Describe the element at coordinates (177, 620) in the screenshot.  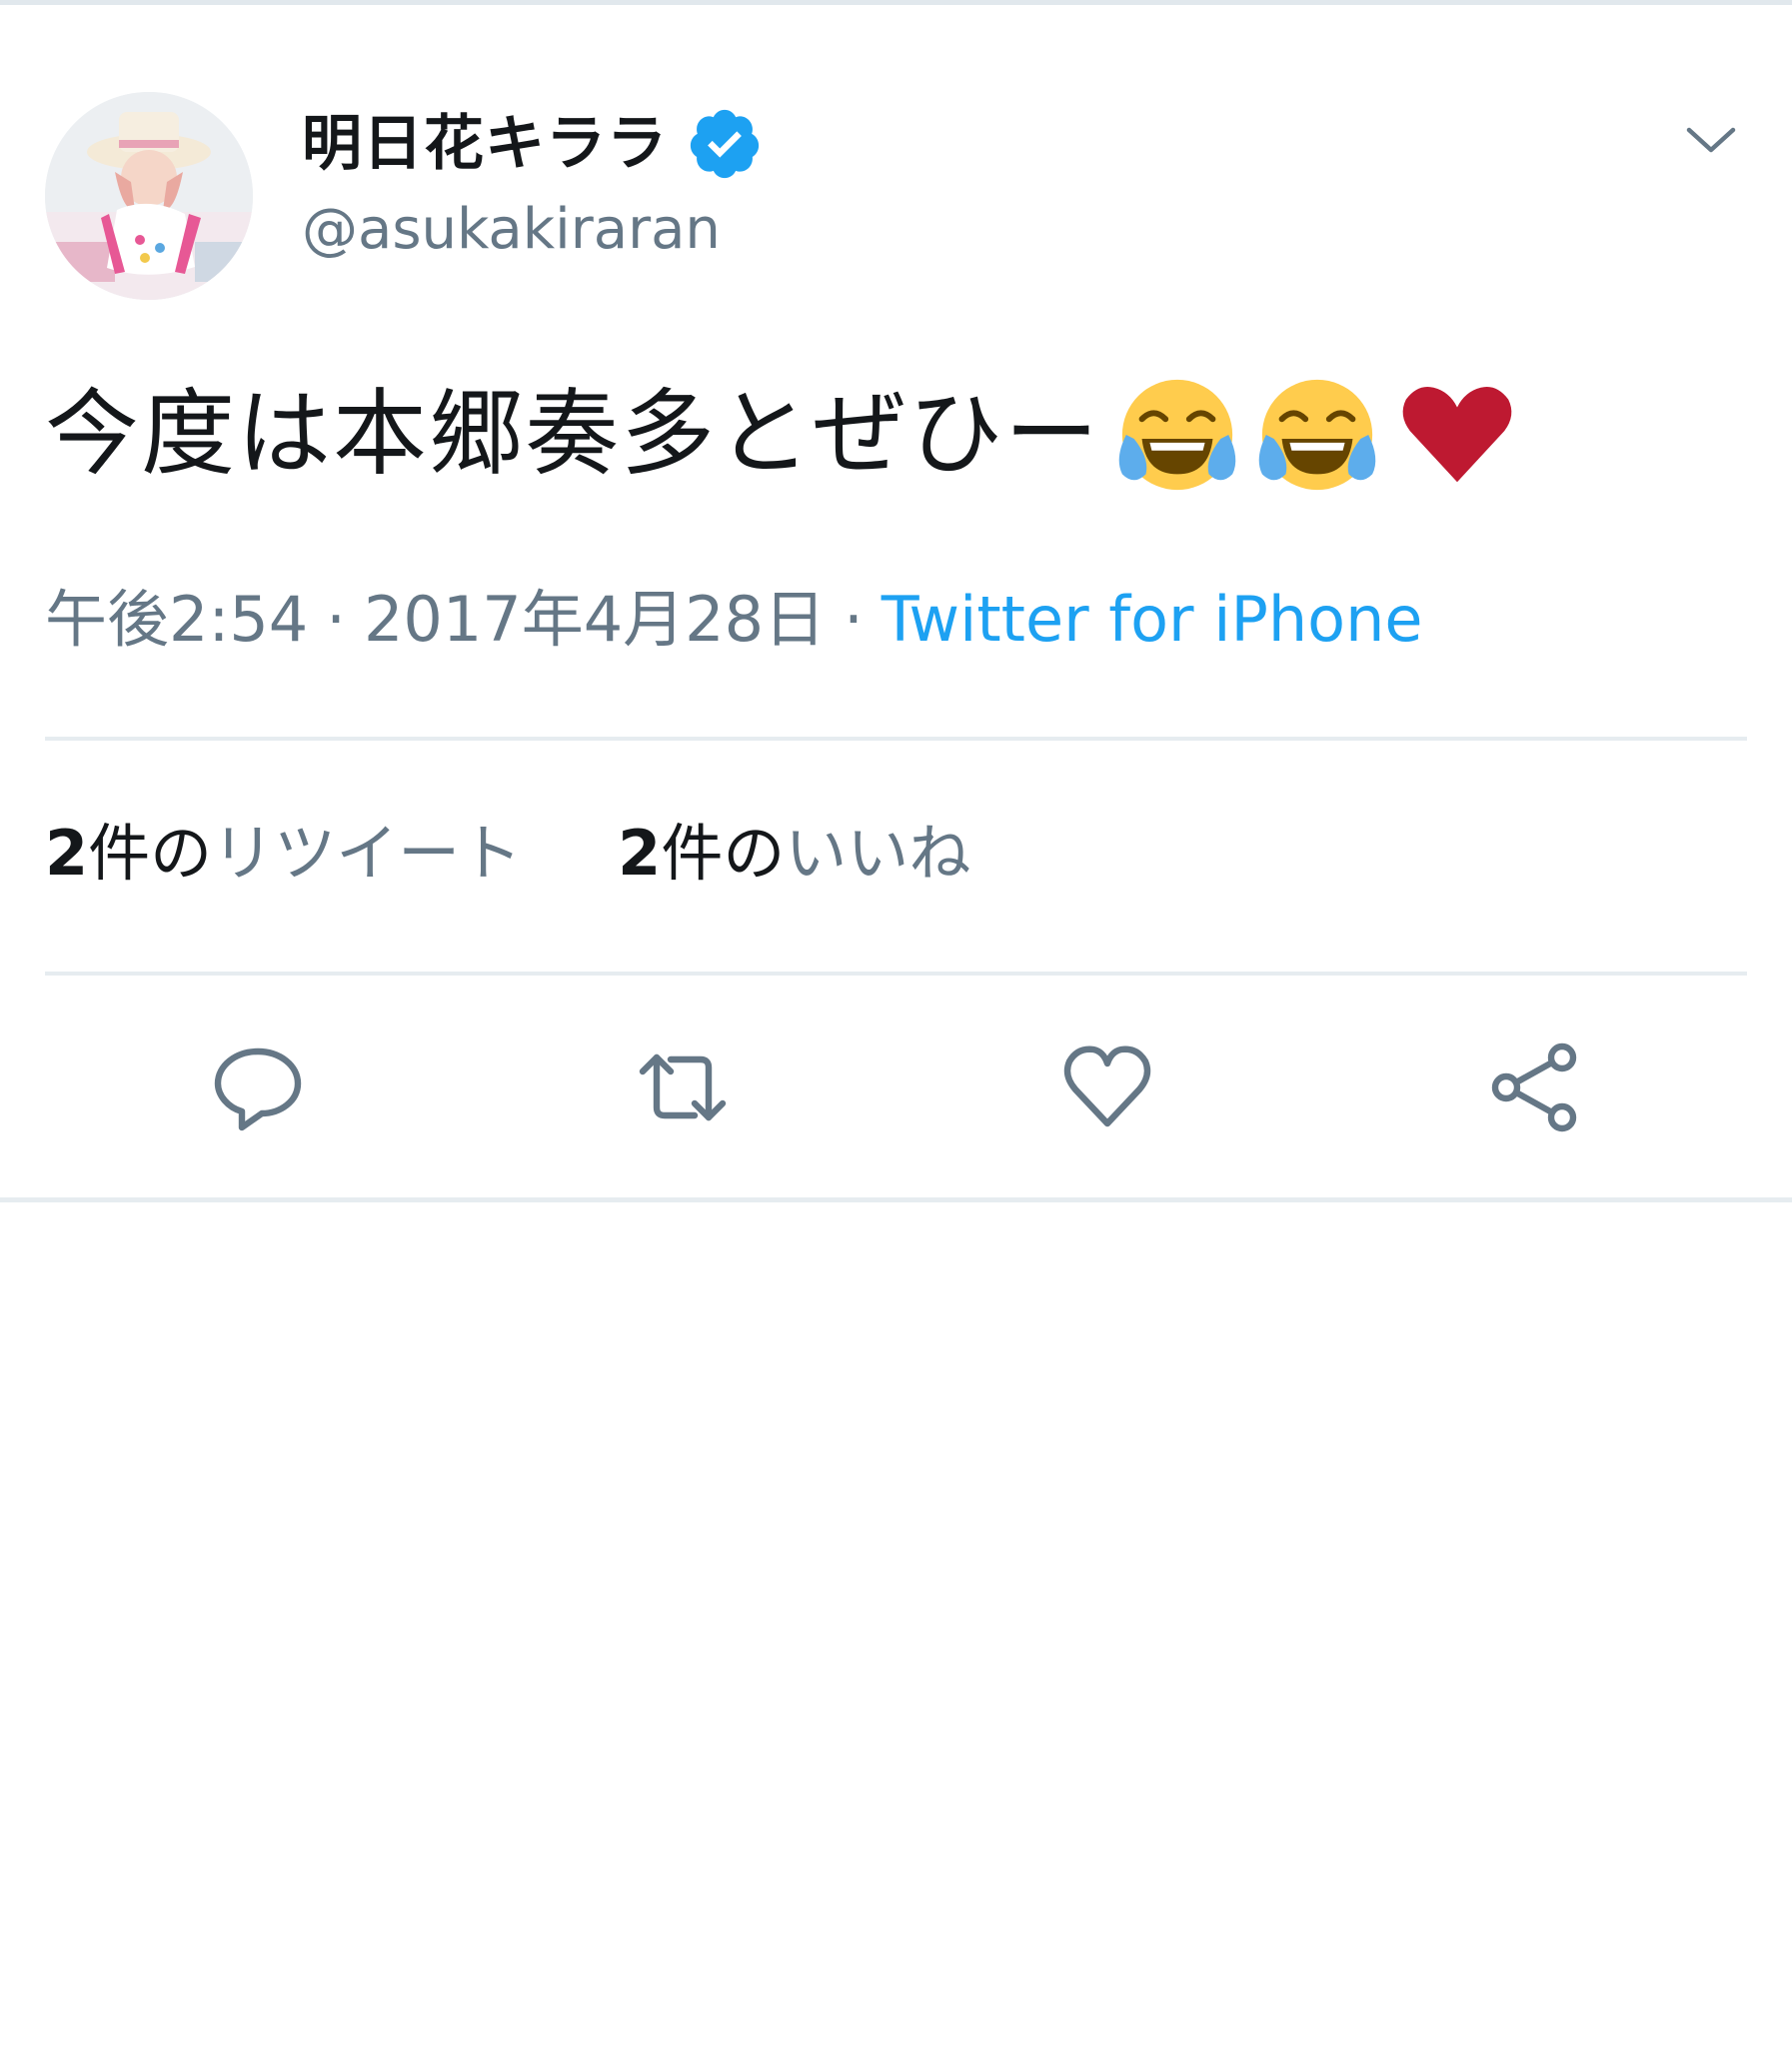
I see `tweet-time: 午後2:54` at that location.